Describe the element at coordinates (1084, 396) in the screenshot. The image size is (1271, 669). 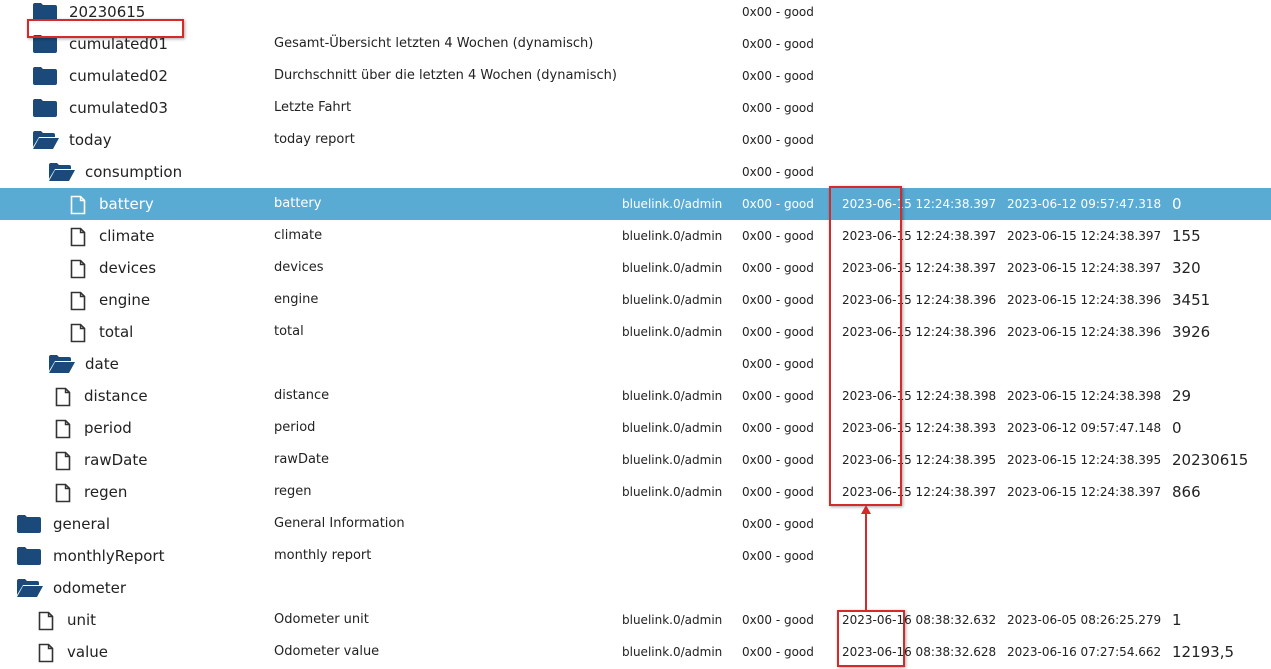
I see `cell-lc: 2023-06-15 12:24:38.398` at that location.